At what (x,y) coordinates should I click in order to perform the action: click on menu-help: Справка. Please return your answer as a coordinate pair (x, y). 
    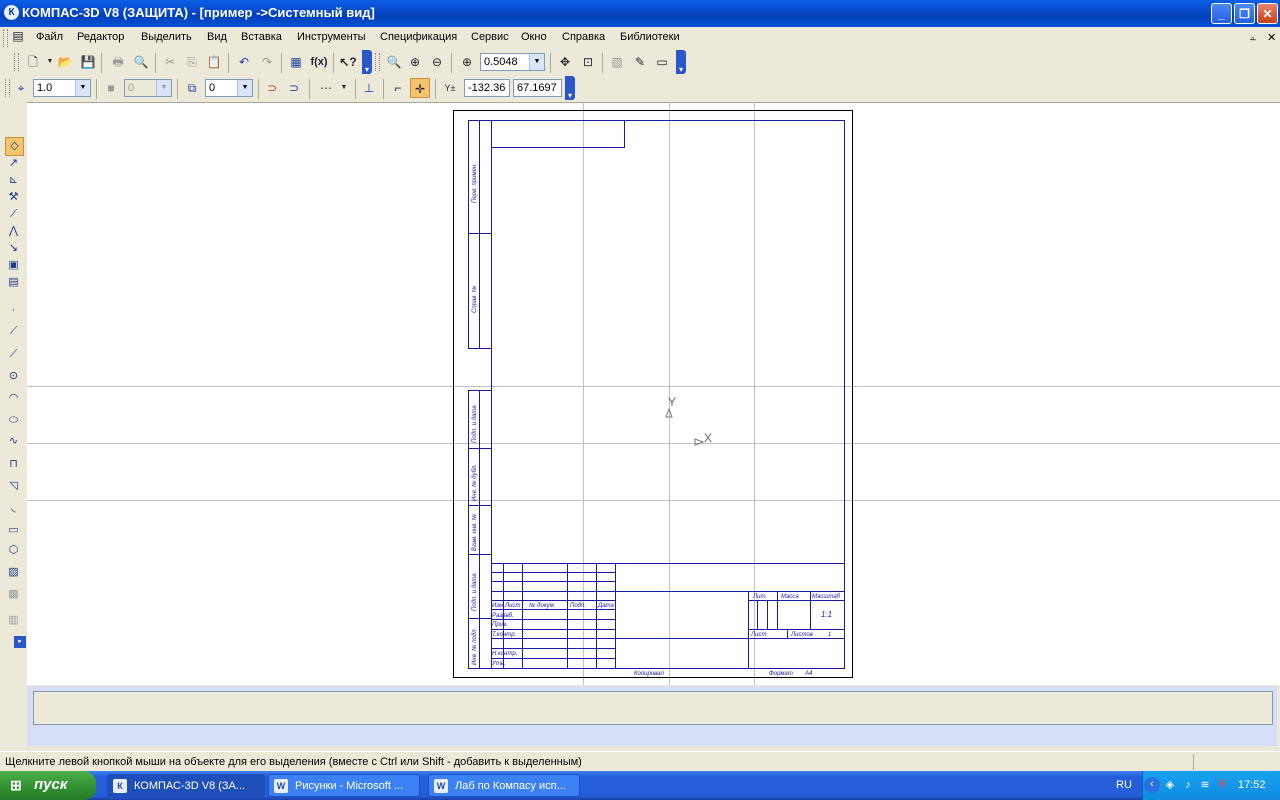
    Looking at the image, I should click on (583, 37).